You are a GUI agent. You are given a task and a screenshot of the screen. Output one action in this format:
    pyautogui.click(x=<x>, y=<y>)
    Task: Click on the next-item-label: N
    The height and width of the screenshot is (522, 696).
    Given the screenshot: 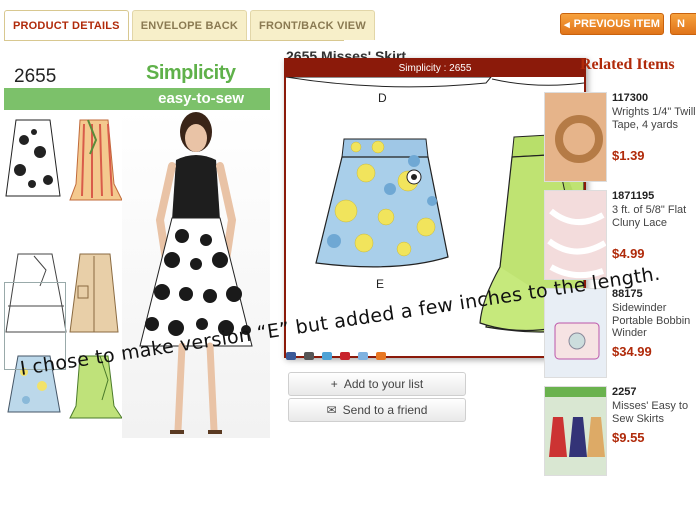 What is the action you would take?
    pyautogui.click(x=681, y=24)
    